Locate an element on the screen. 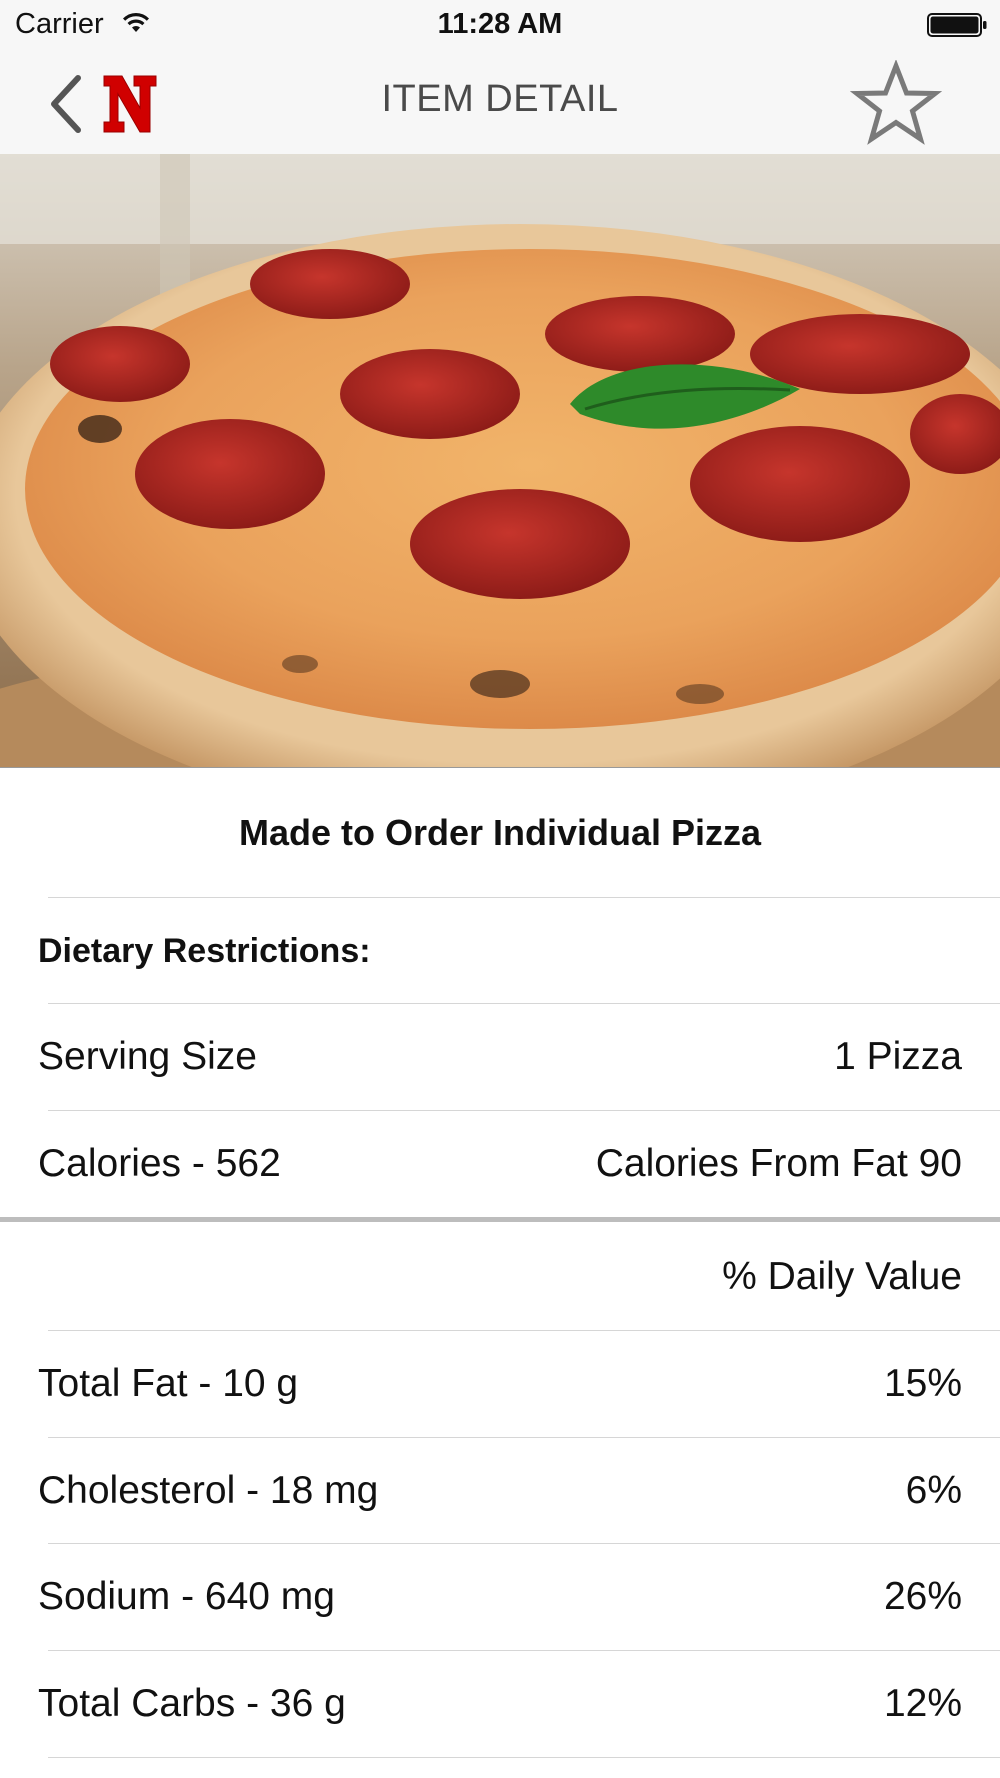 Image resolution: width=1000 pixels, height=1778 pixels. star-outline-icon is located at coordinates (896, 102).